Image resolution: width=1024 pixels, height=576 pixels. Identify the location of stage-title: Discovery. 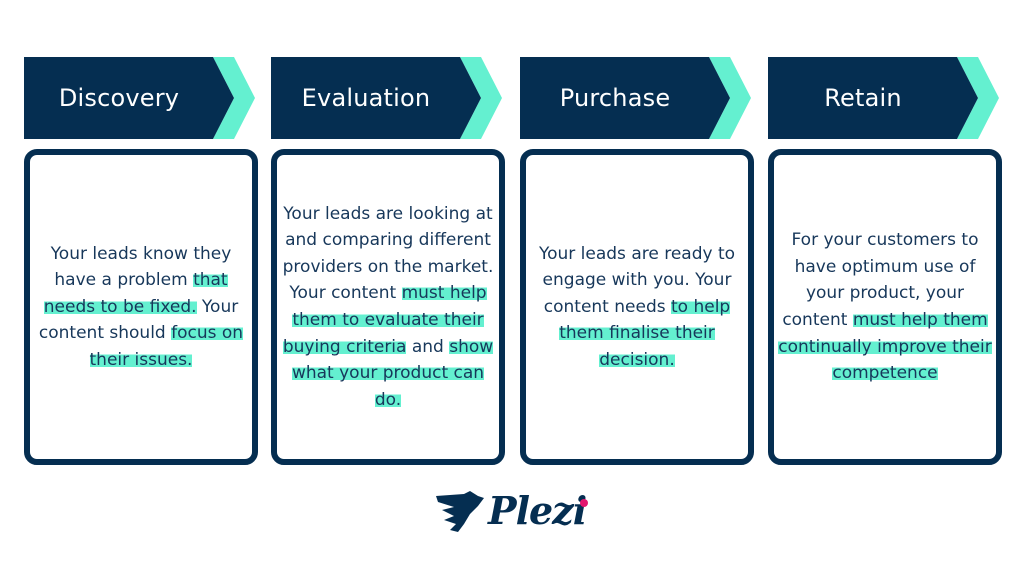
(119, 98).